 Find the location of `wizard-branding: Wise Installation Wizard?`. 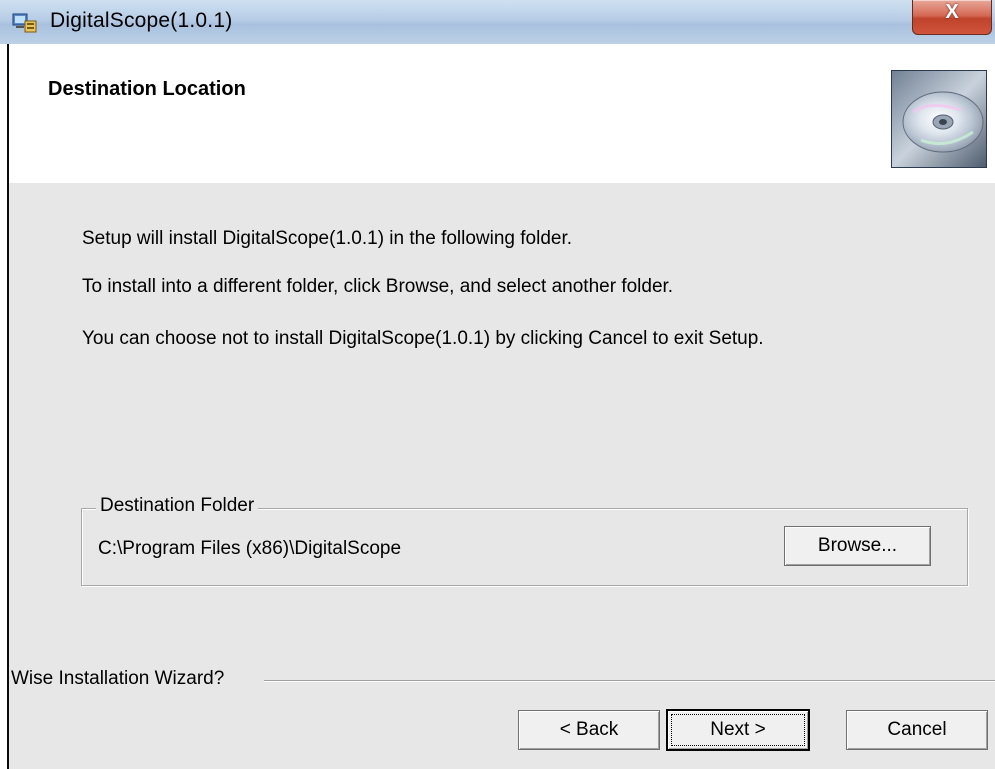

wizard-branding: Wise Installation Wizard? is located at coordinates (502, 680).